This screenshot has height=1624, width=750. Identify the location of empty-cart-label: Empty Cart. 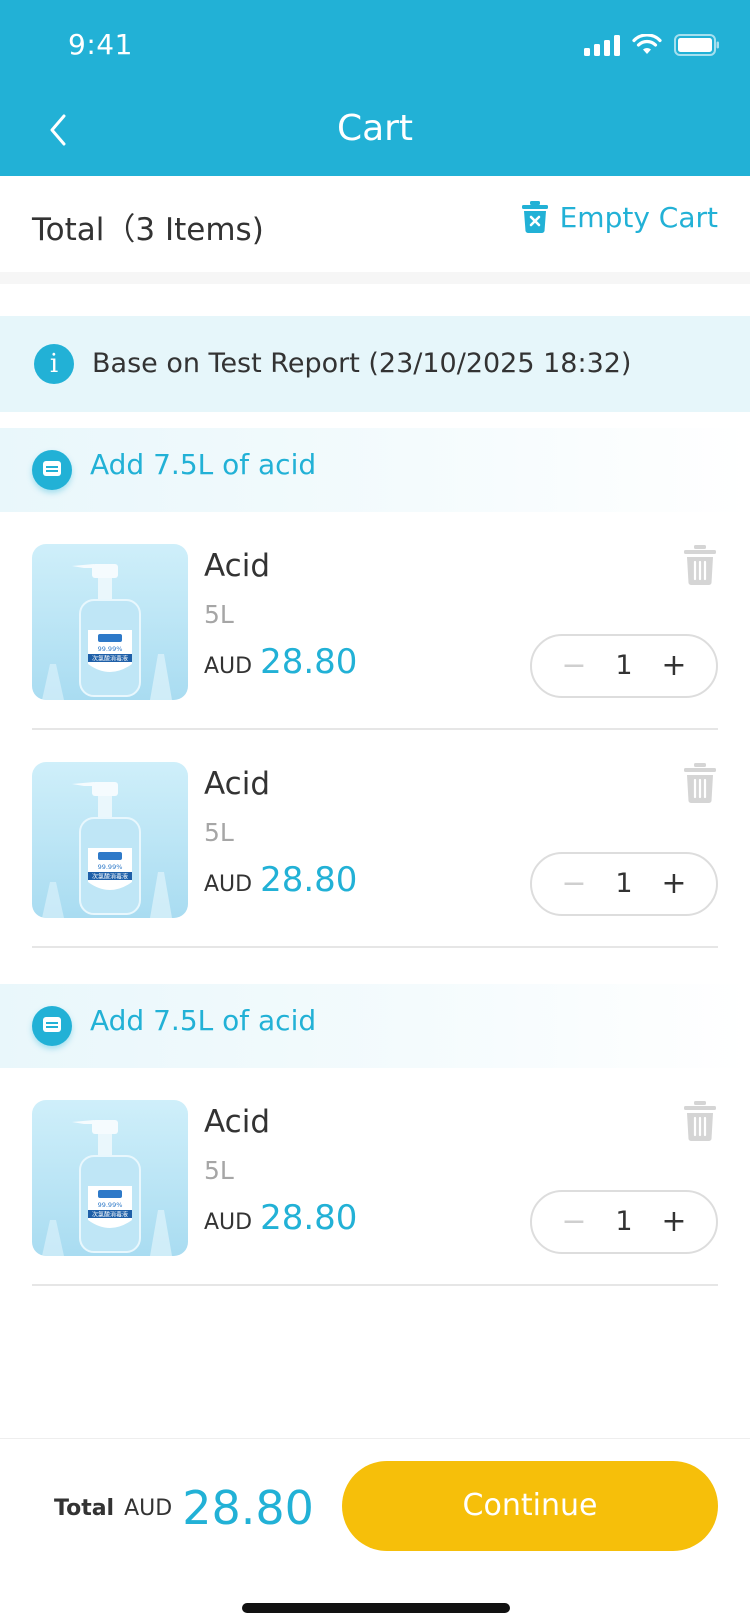
(638, 217).